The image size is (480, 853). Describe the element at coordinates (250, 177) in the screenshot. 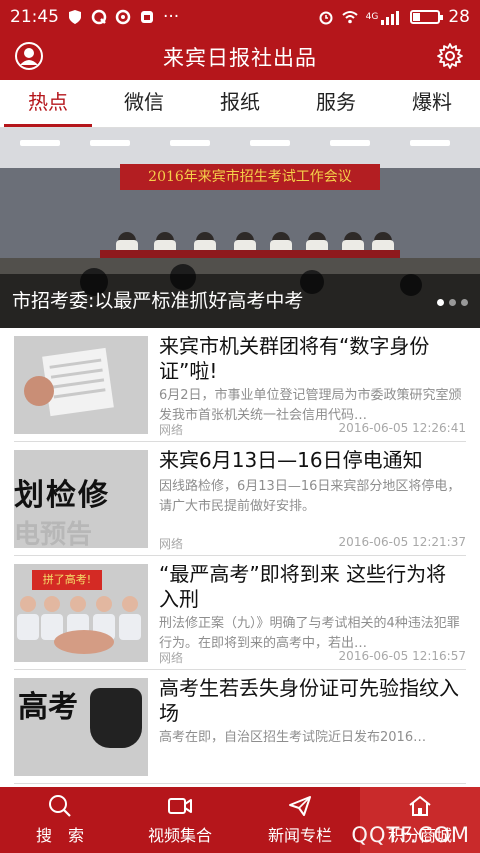

I see `banner-photo-sign: 2016年来宾市招生考试工作会议` at that location.